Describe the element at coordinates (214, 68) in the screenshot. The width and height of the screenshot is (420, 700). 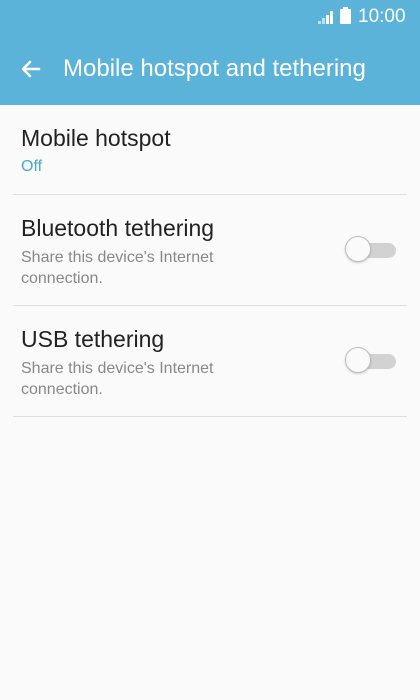
I see `page-title: Mobile hotspot and tethering` at that location.